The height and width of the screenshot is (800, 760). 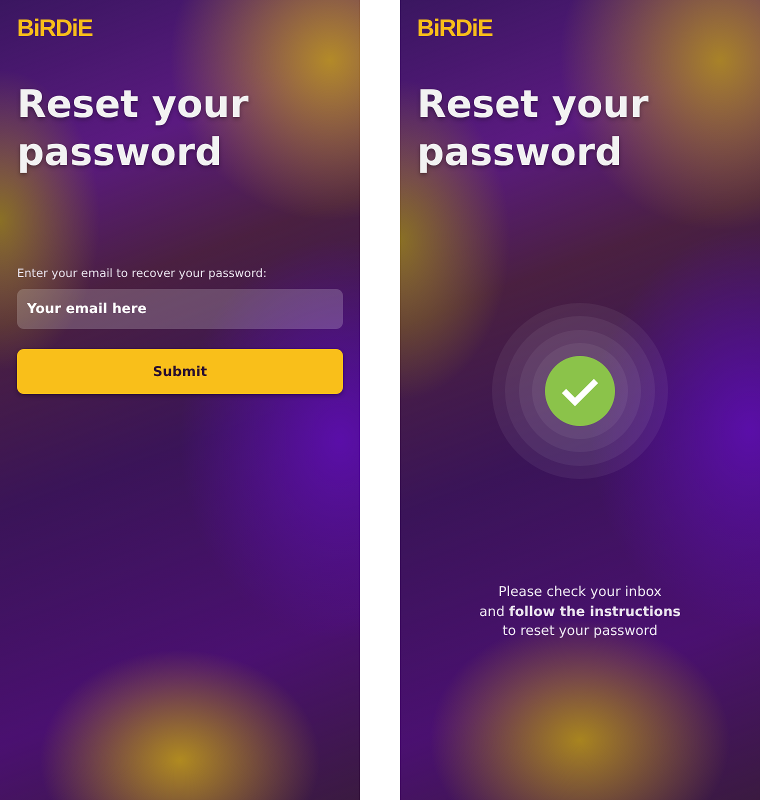 What do you see at coordinates (580, 391) in the screenshot?
I see `success-check-icon` at bounding box center [580, 391].